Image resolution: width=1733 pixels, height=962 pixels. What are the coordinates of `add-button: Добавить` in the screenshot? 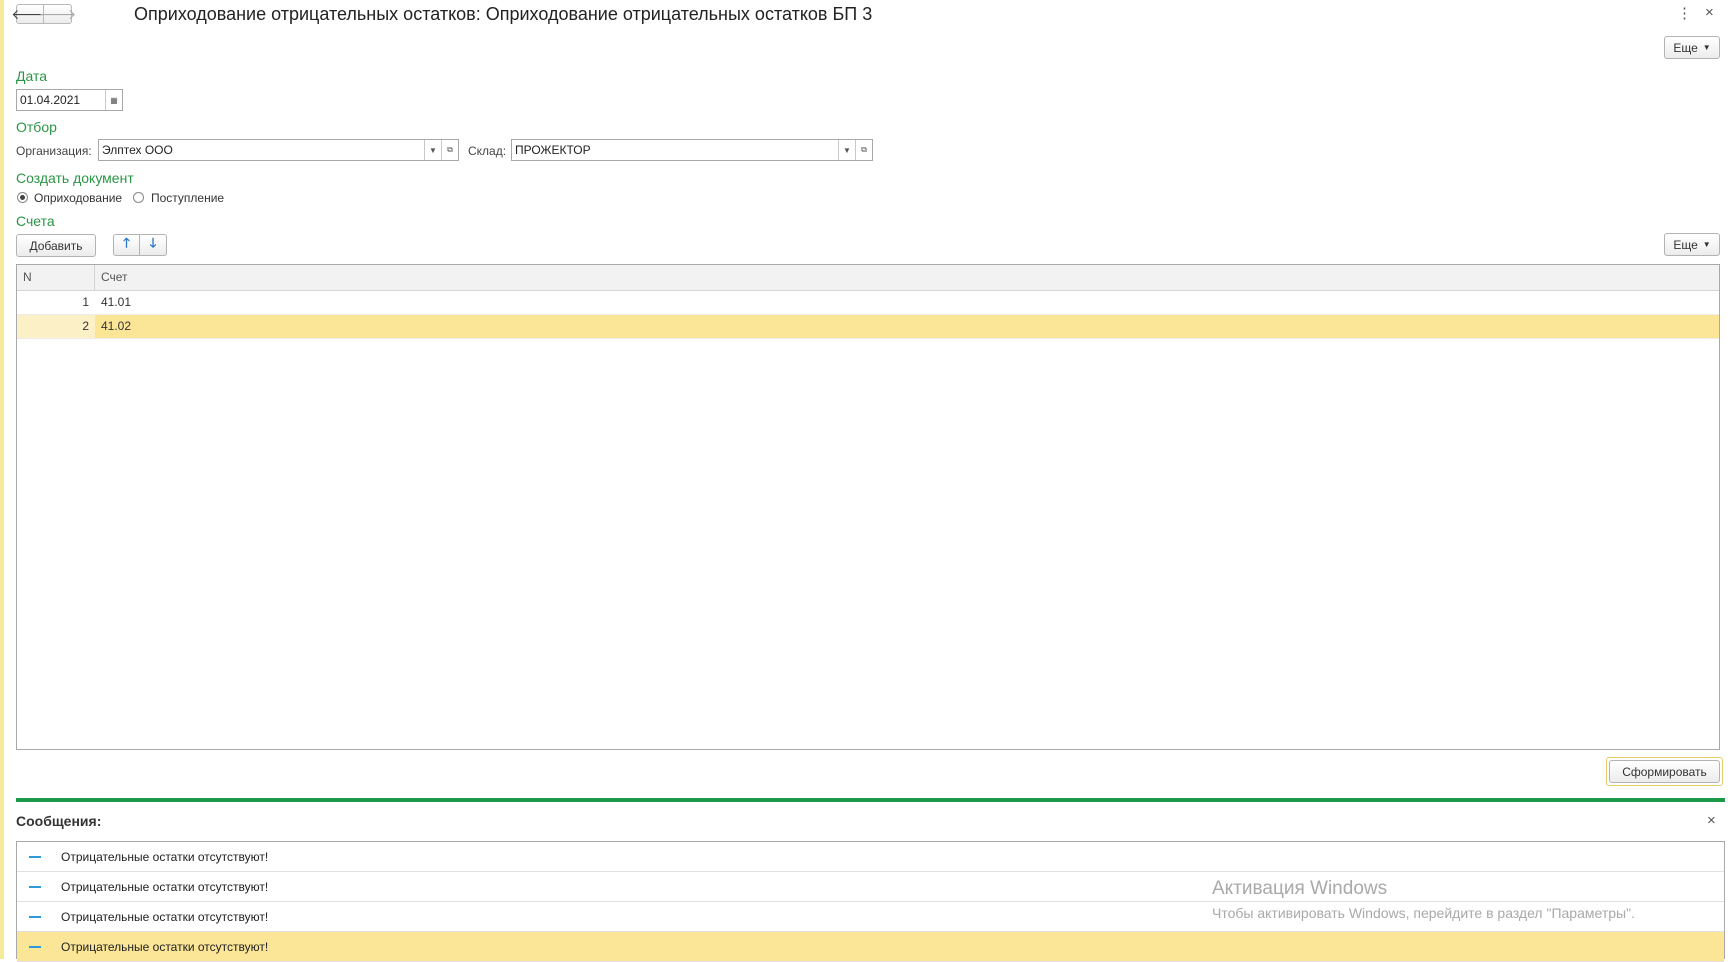 It's located at (56, 245).